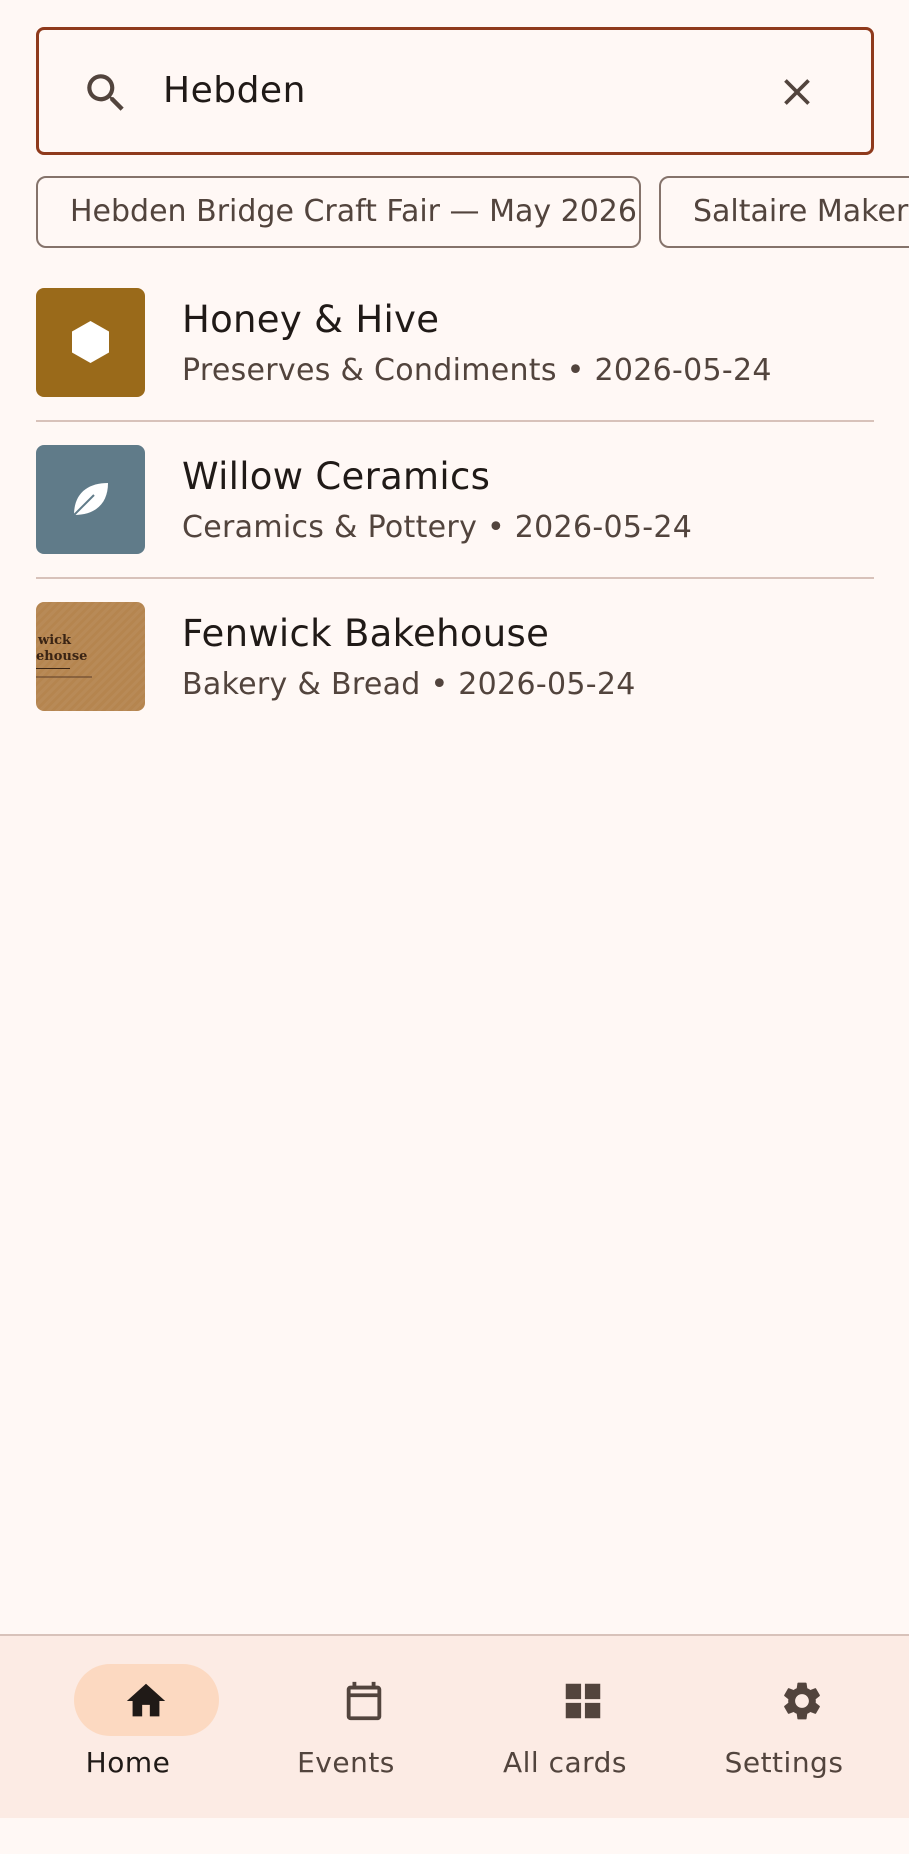  I want to click on nav-item-events: Events, so click(346, 1727).